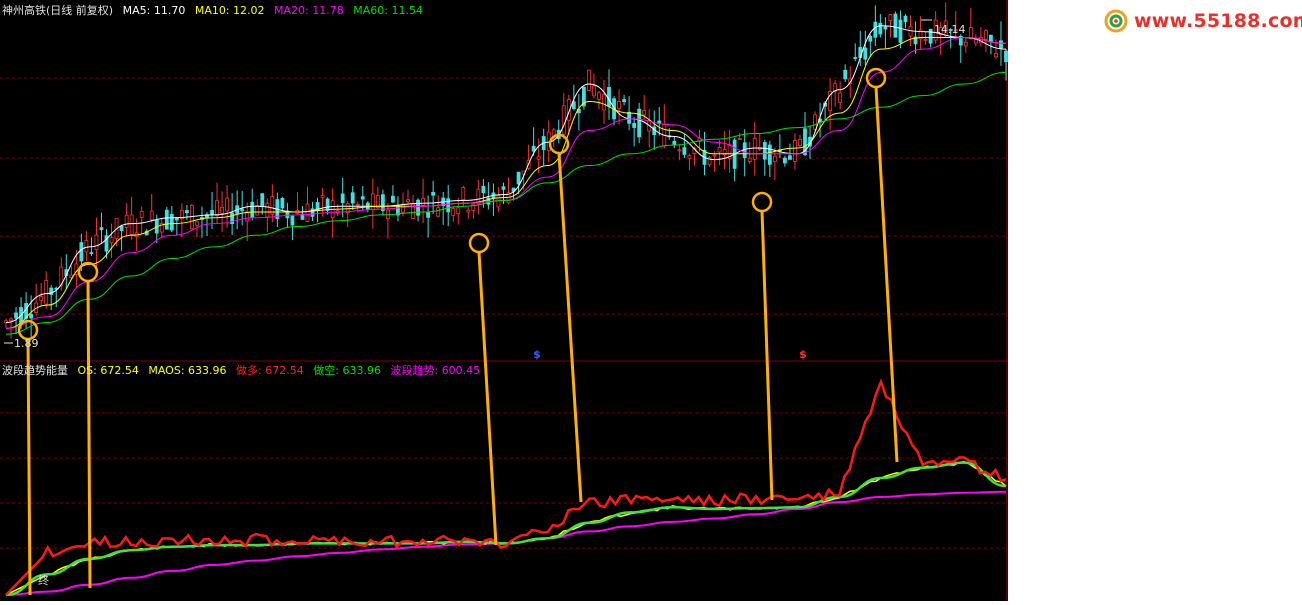  Describe the element at coordinates (58, 10) in the screenshot. I see `stock-title: 神州高铁(日线 前复权)` at that location.